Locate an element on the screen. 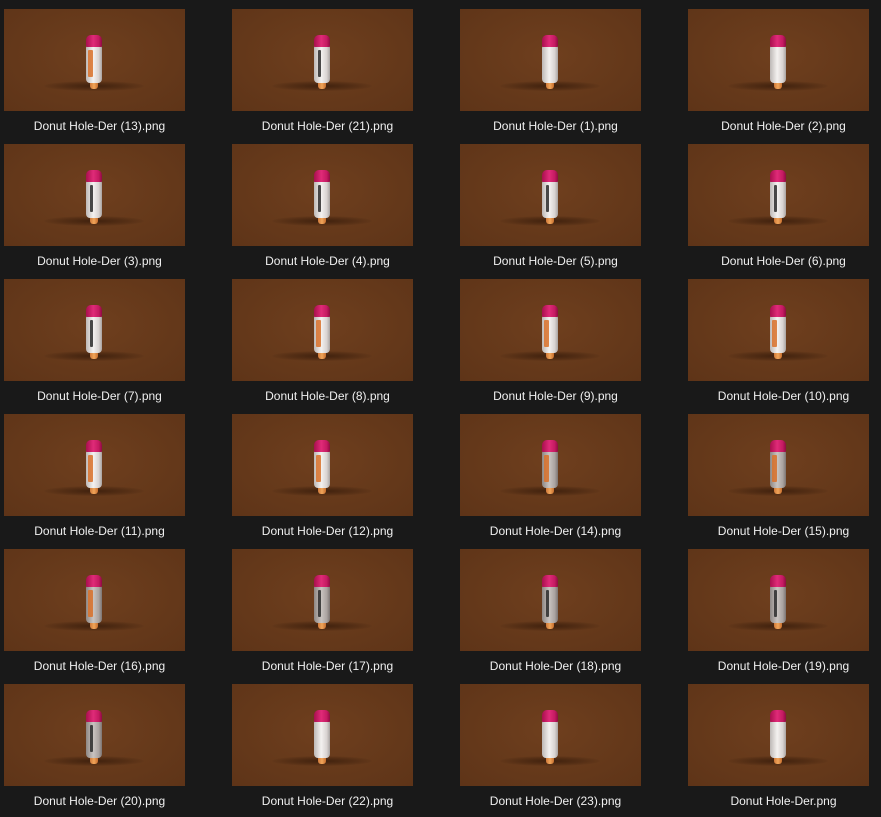 Image resolution: width=881 pixels, height=817 pixels. file-name-label: Donut Hole-Der (2).png is located at coordinates (783, 126).